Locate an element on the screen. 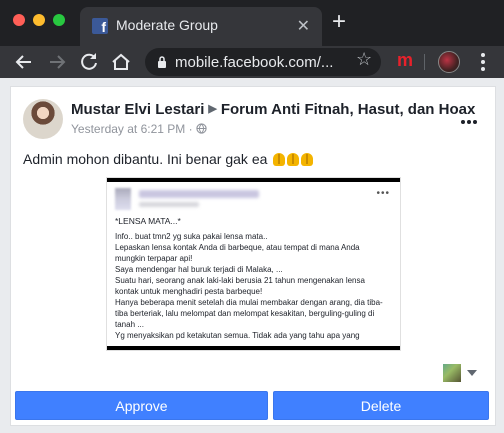  group-name-link: Forum Anti Fitnah, Hasut, dan Hoax is located at coordinates (348, 109).